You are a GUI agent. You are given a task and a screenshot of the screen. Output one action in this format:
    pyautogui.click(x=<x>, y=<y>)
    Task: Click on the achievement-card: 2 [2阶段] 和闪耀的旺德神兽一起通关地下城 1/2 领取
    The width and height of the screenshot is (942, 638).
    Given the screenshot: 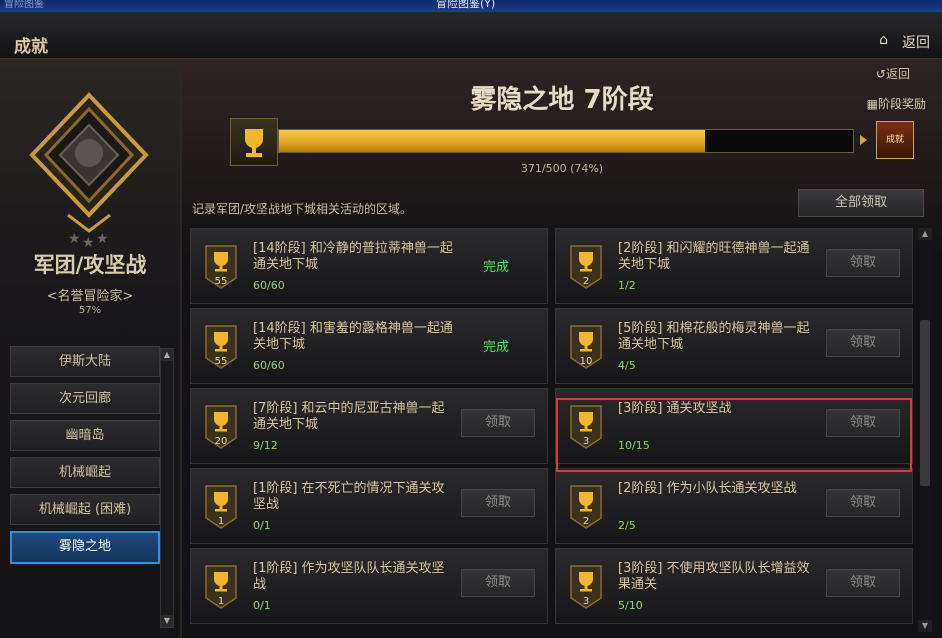 What is the action you would take?
    pyautogui.click(x=734, y=266)
    